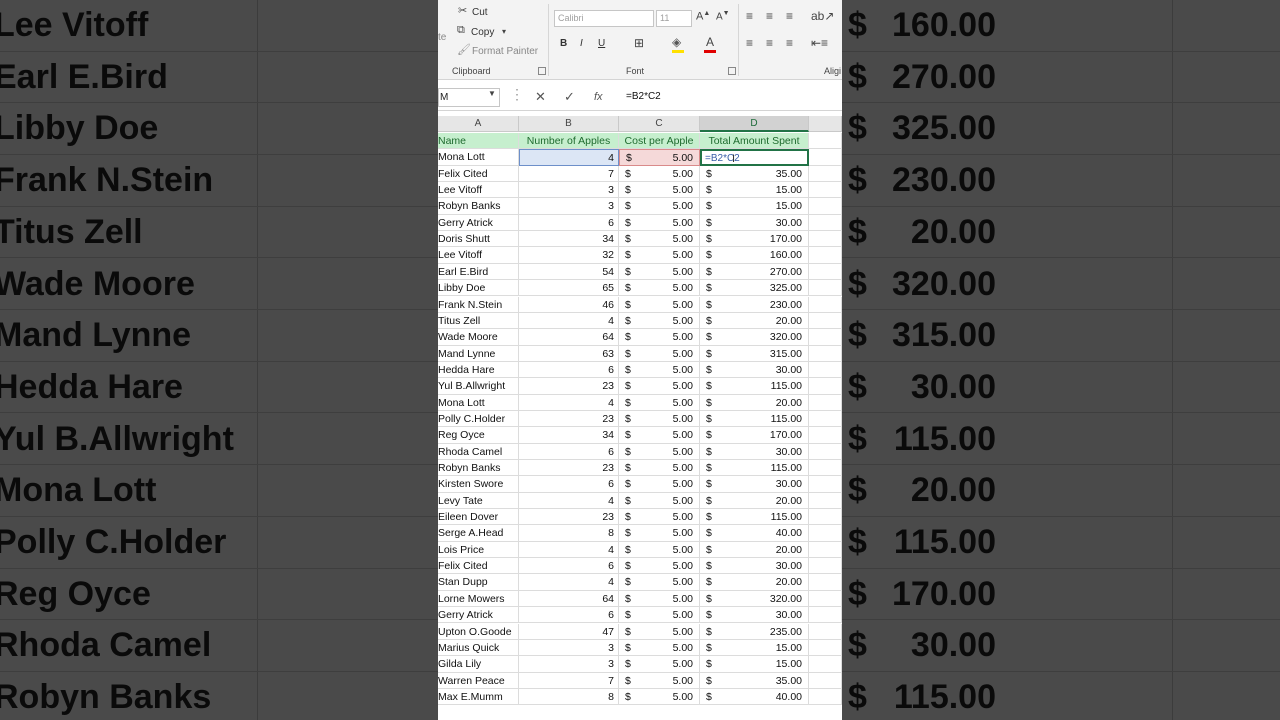  Describe the element at coordinates (569, 599) in the screenshot. I see `apples-cell: 64` at that location.